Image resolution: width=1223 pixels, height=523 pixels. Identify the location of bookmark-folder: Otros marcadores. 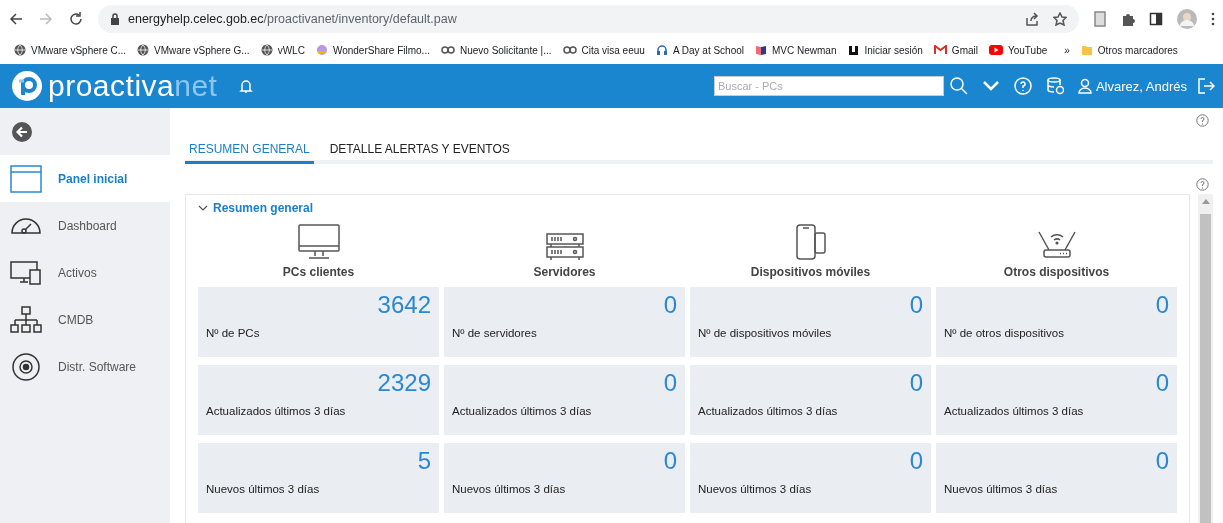
(1137, 50).